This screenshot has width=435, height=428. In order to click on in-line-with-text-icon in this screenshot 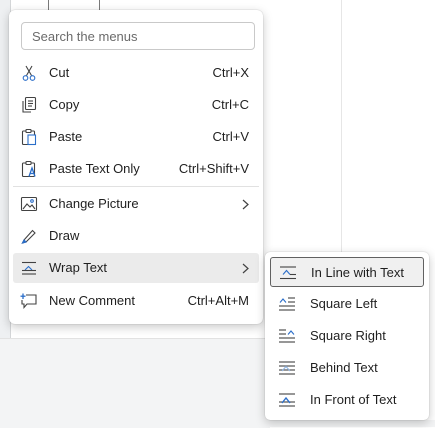, I will do `click(288, 273)`.